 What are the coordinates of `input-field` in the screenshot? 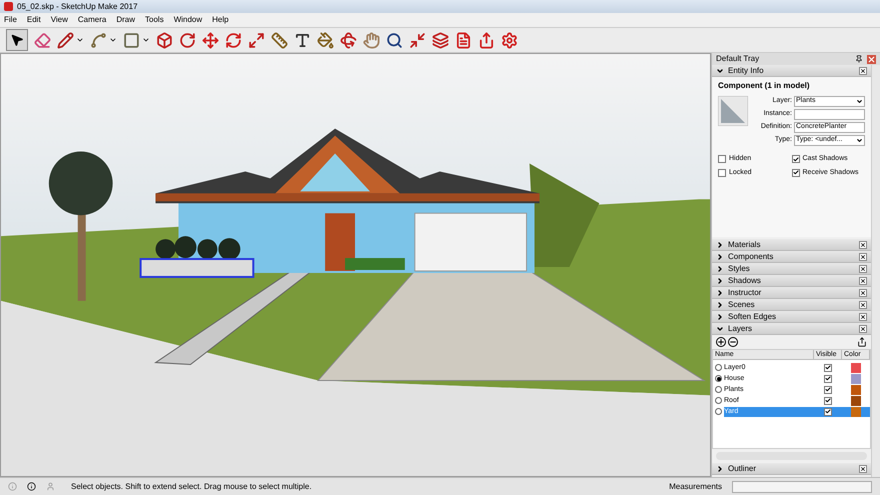 It's located at (829, 114).